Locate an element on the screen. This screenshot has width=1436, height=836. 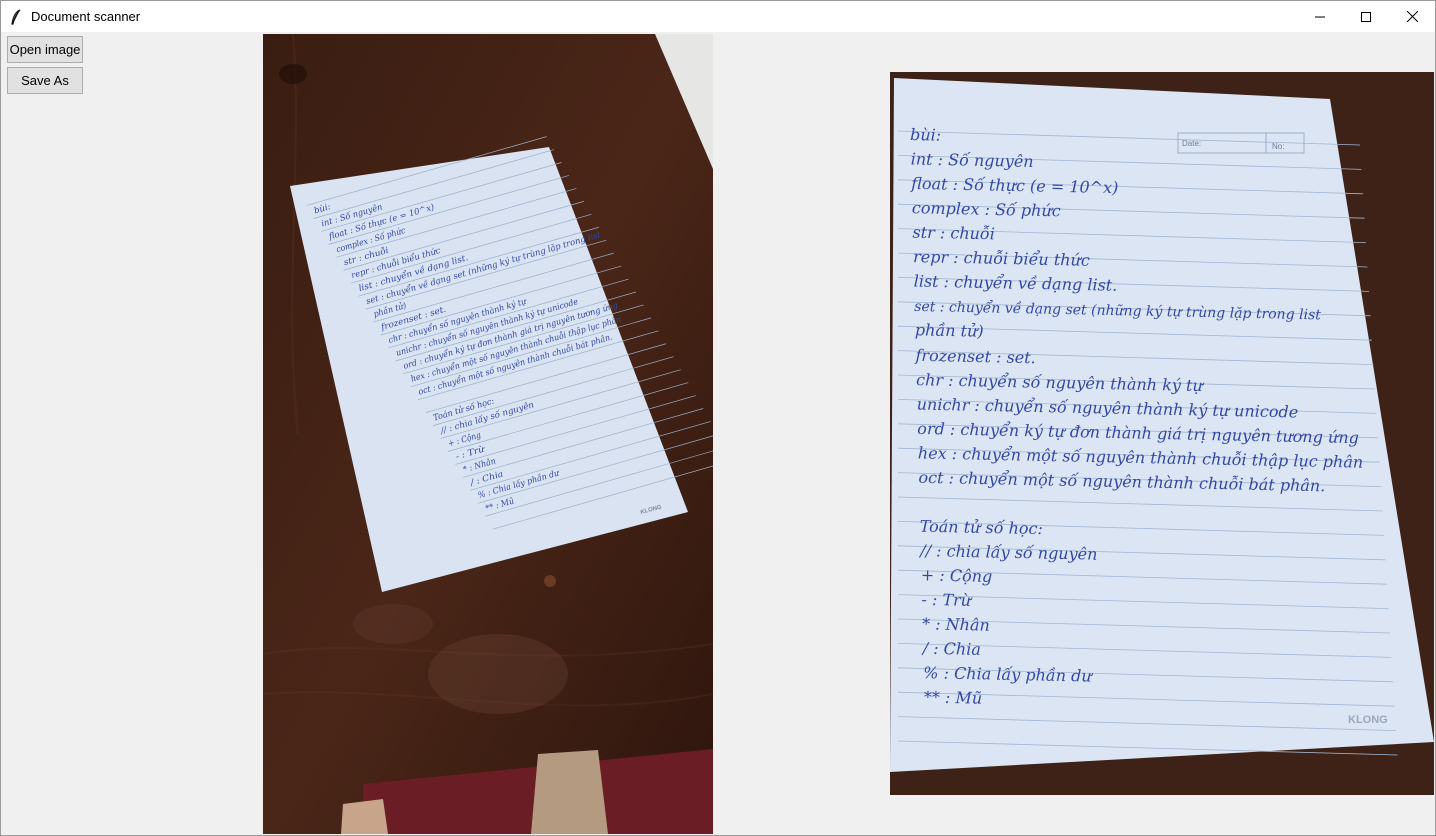
note-line: repr : chuỗi biểu thức is located at coordinates (1001, 258).